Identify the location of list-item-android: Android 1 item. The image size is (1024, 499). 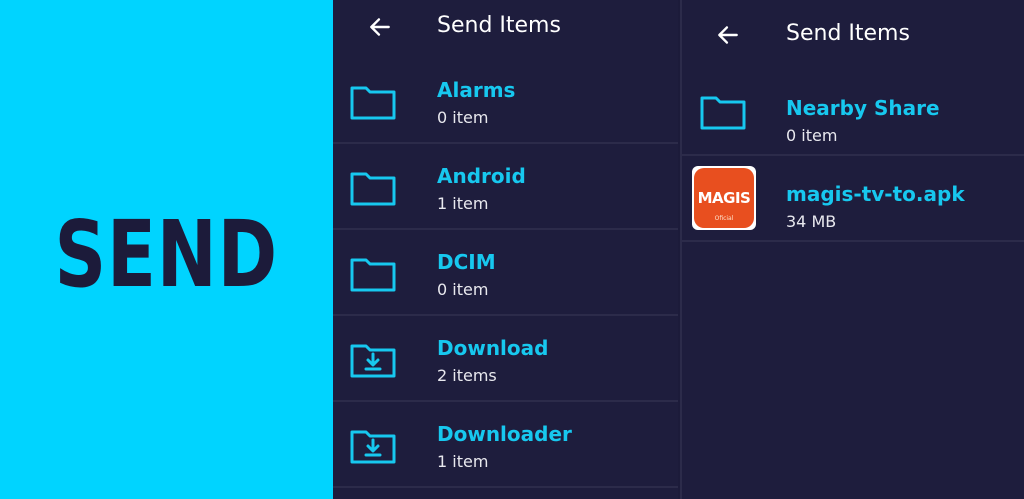
(505, 187).